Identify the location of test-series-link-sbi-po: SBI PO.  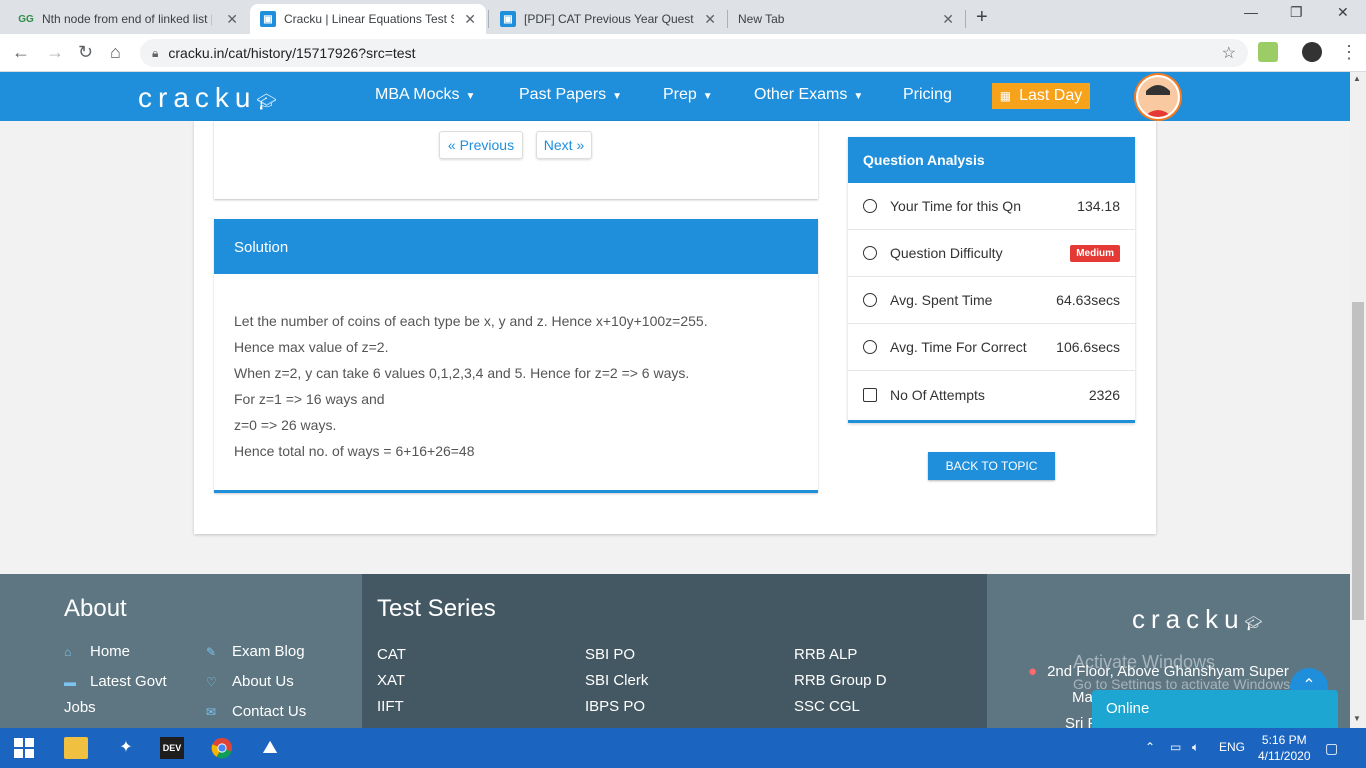
(610, 654).